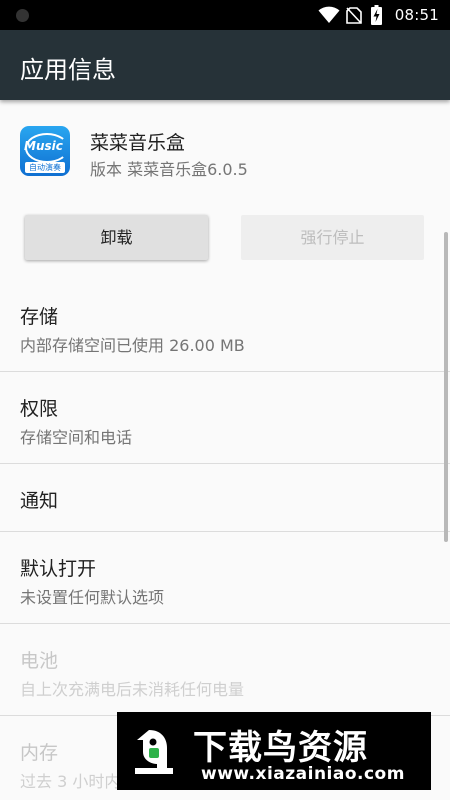  What do you see at coordinates (45, 167) in the screenshot?
I see `app-icon-tag: 自动演奏` at bounding box center [45, 167].